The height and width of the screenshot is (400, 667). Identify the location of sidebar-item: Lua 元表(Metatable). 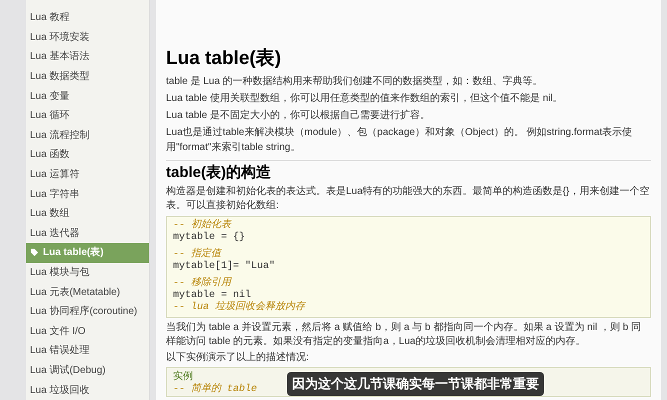
(87, 292).